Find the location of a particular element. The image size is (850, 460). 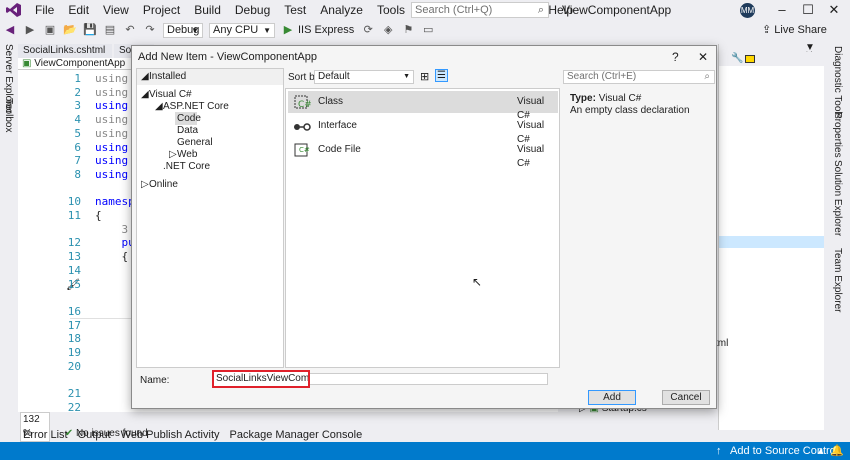

user-avatar: MM is located at coordinates (747, 10).